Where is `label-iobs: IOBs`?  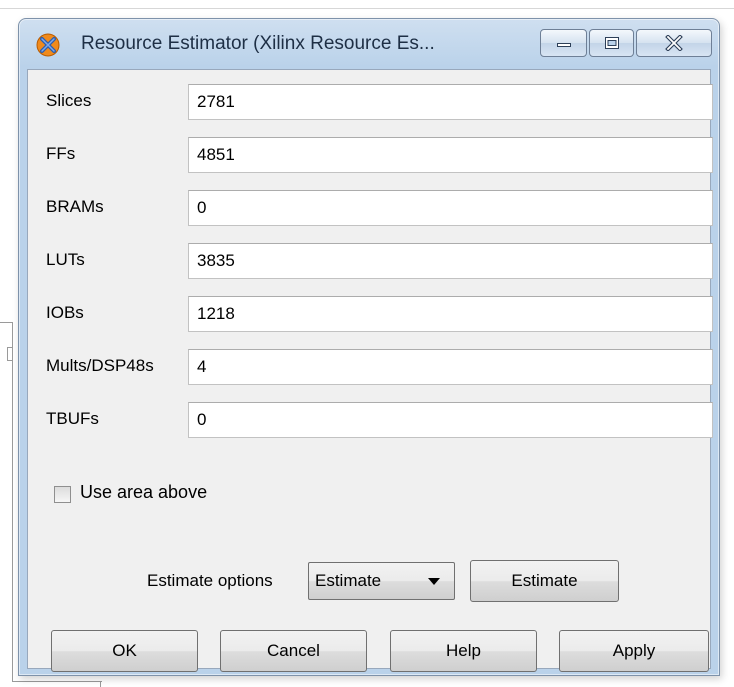 label-iobs: IOBs is located at coordinates (65, 312).